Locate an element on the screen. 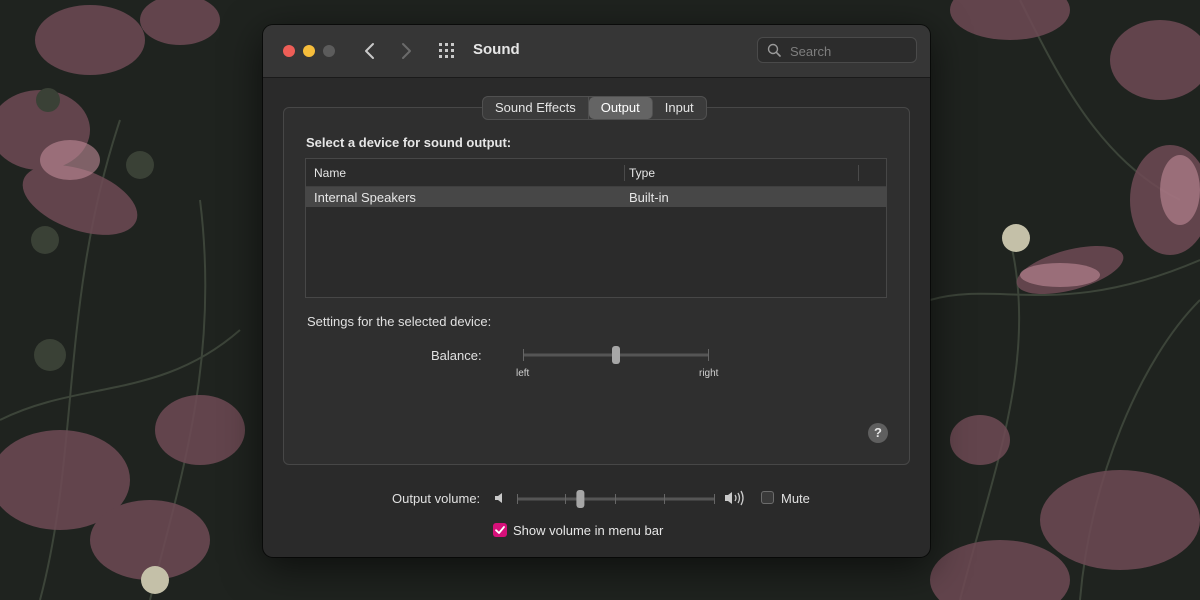 This screenshot has height=600, width=1200. mute-label: Mute is located at coordinates (795, 498).